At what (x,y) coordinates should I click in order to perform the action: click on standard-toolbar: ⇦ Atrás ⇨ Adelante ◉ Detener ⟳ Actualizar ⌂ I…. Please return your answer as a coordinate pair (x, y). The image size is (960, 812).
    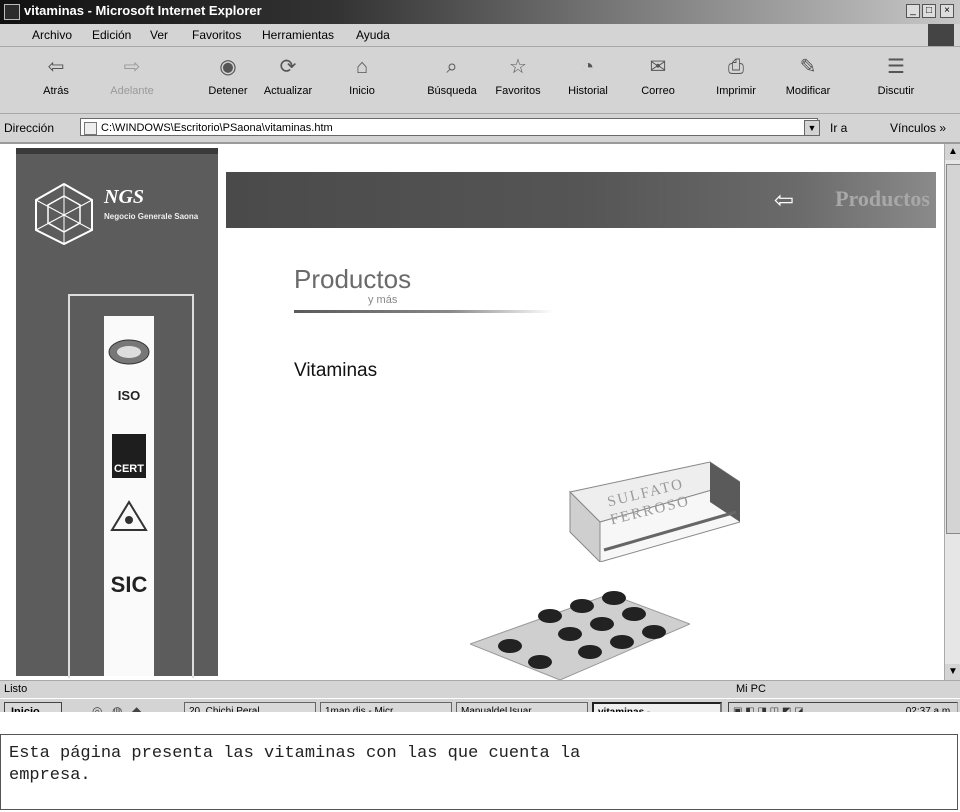
    Looking at the image, I should click on (480, 80).